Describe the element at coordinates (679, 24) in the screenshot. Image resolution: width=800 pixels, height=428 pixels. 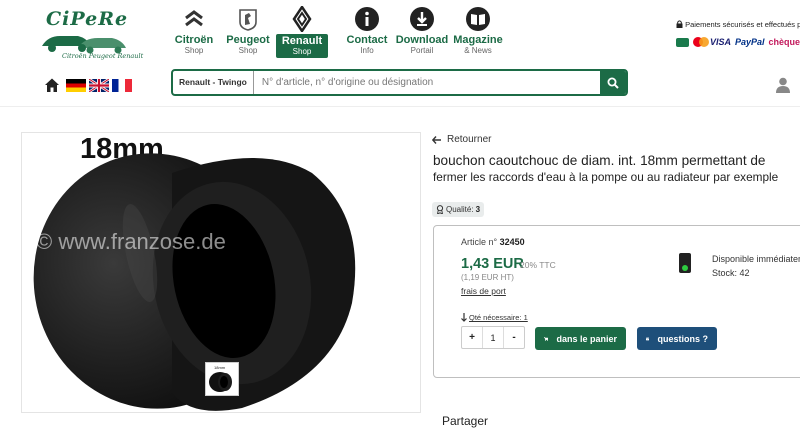
I see `lock-icon` at that location.